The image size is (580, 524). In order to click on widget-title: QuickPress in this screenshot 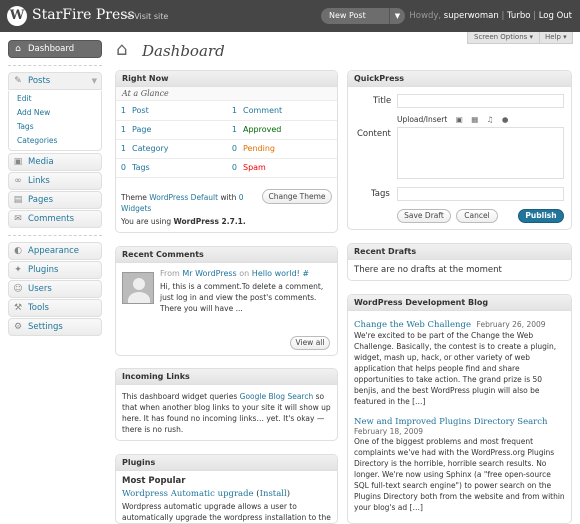, I will do `click(459, 79)`.